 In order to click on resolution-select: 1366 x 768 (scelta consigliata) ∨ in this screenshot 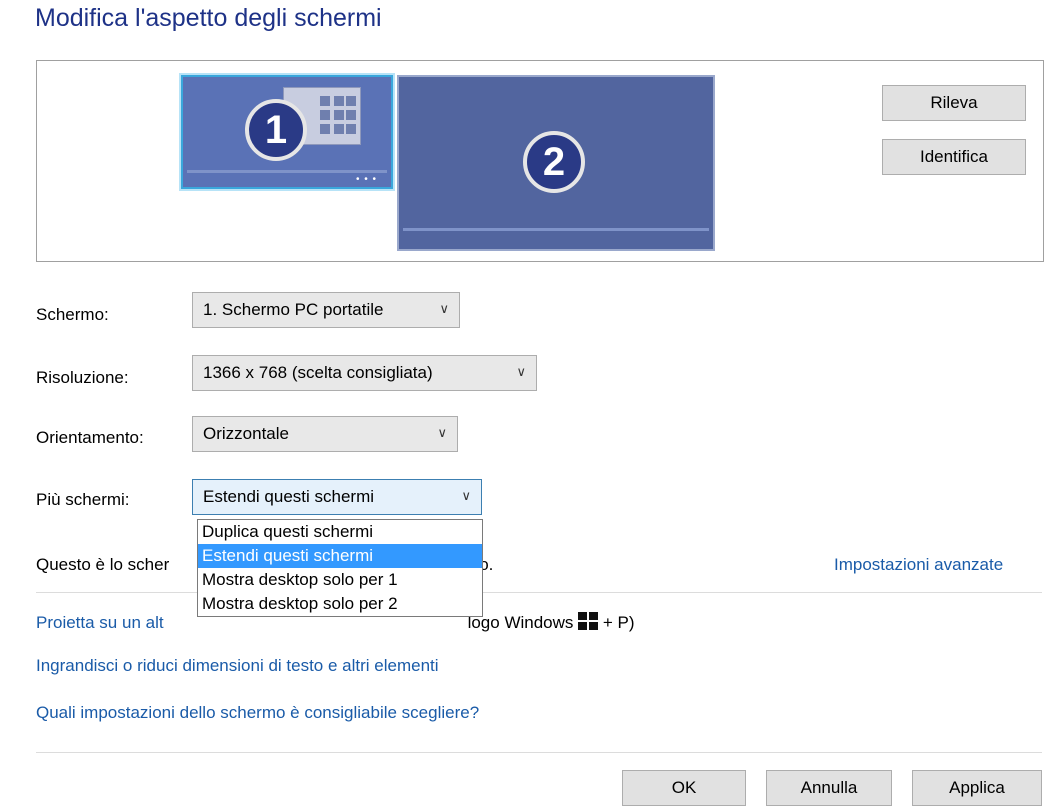, I will do `click(364, 373)`.